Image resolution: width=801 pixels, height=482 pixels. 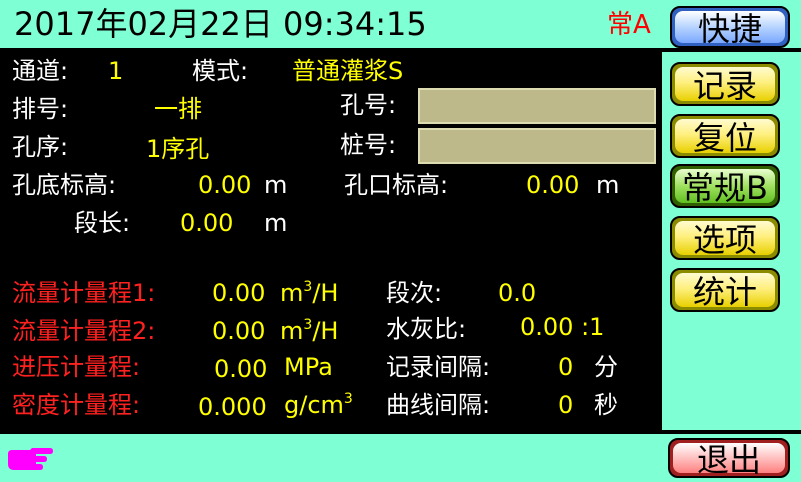 I want to click on mode-indicator: 常A, so click(x=629, y=25).